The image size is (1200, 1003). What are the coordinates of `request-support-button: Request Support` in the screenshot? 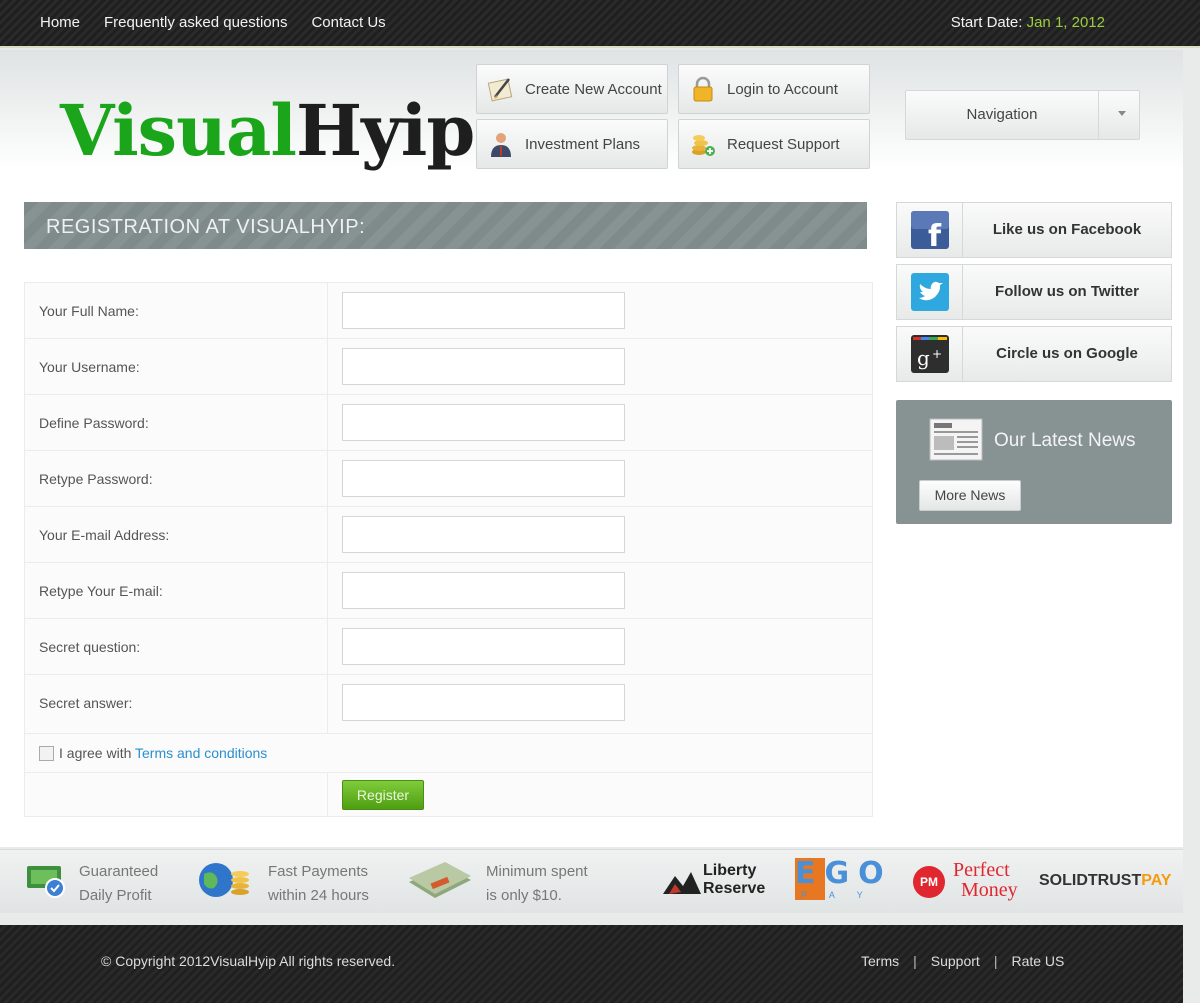 It's located at (774, 144).